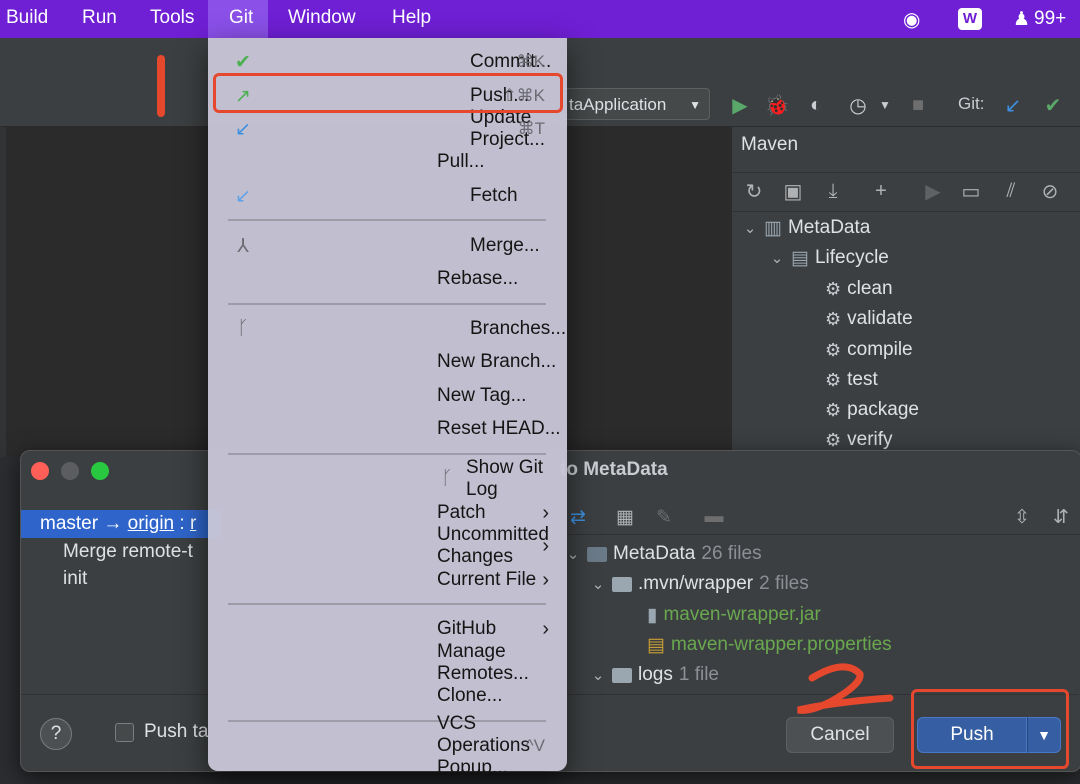  Describe the element at coordinates (880, 318) in the screenshot. I see `goal-label: validate` at that location.